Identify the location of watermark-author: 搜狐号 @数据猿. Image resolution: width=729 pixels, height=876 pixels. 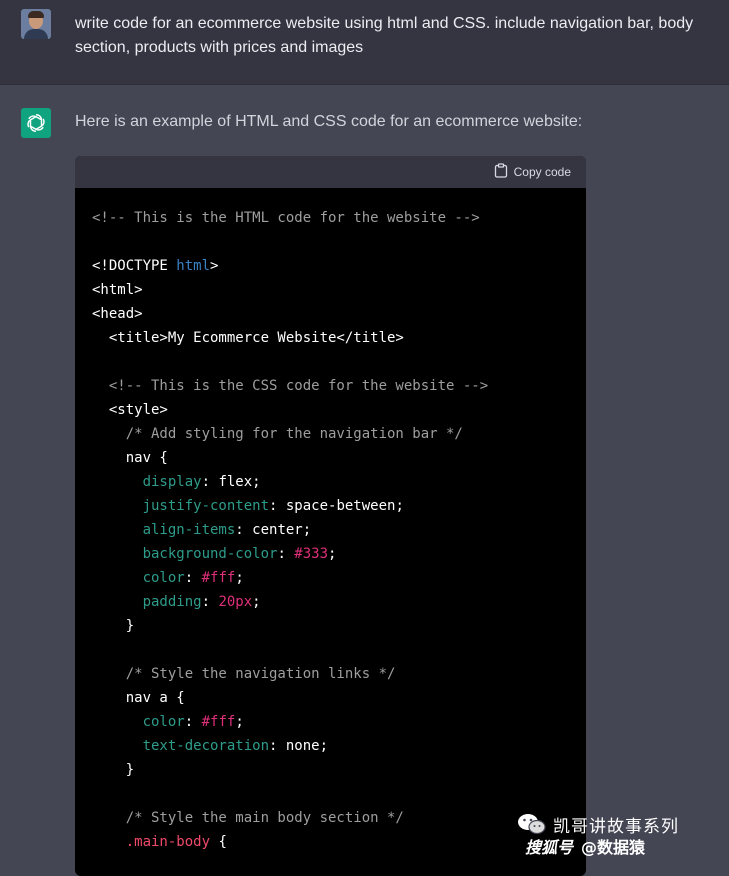
(585, 846).